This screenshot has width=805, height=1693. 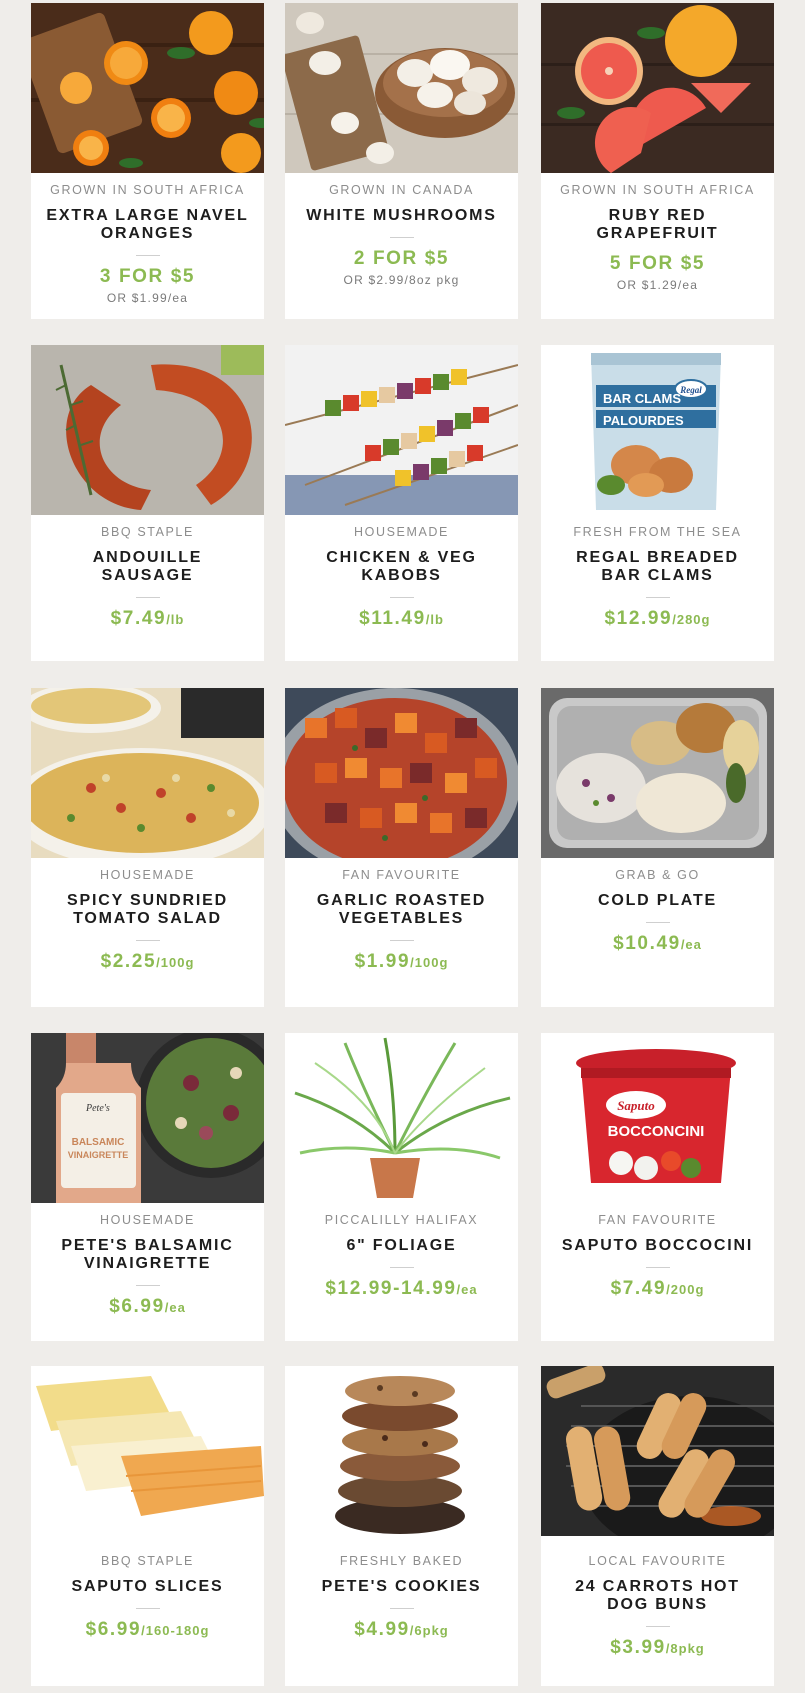 What do you see at coordinates (97, 1108) in the screenshot?
I see `vinaigrette-brand-text: Pete's` at bounding box center [97, 1108].